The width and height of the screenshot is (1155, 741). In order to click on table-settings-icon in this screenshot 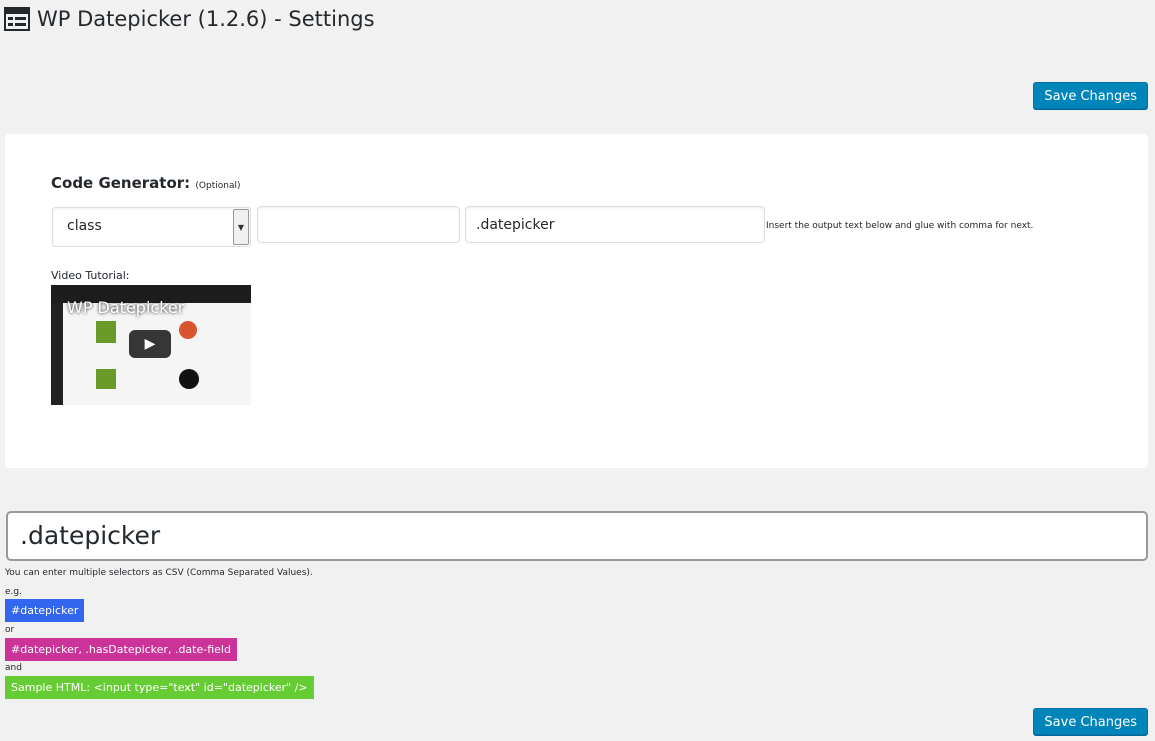, I will do `click(17, 19)`.